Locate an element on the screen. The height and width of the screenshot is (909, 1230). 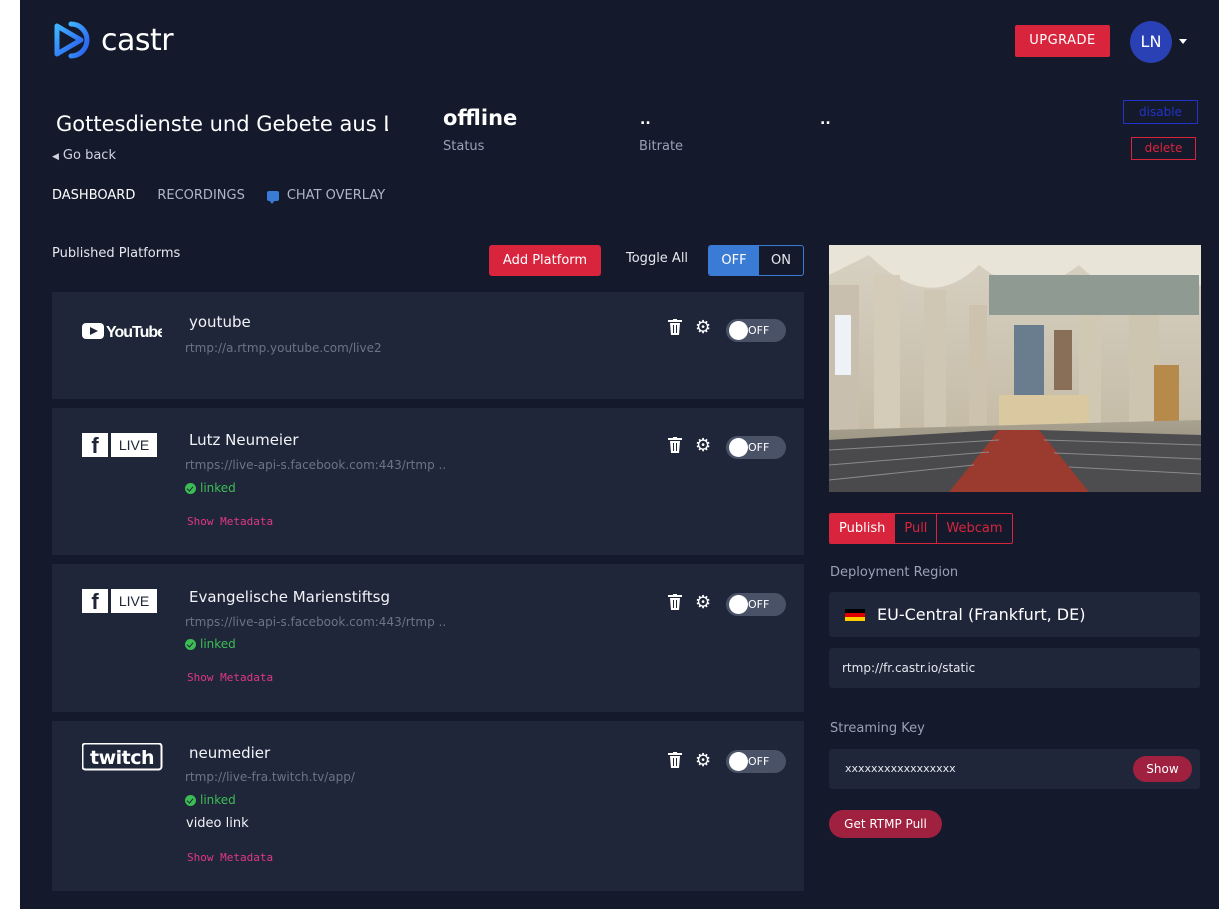
go-back-link: ◀ Go back is located at coordinates (84, 155).